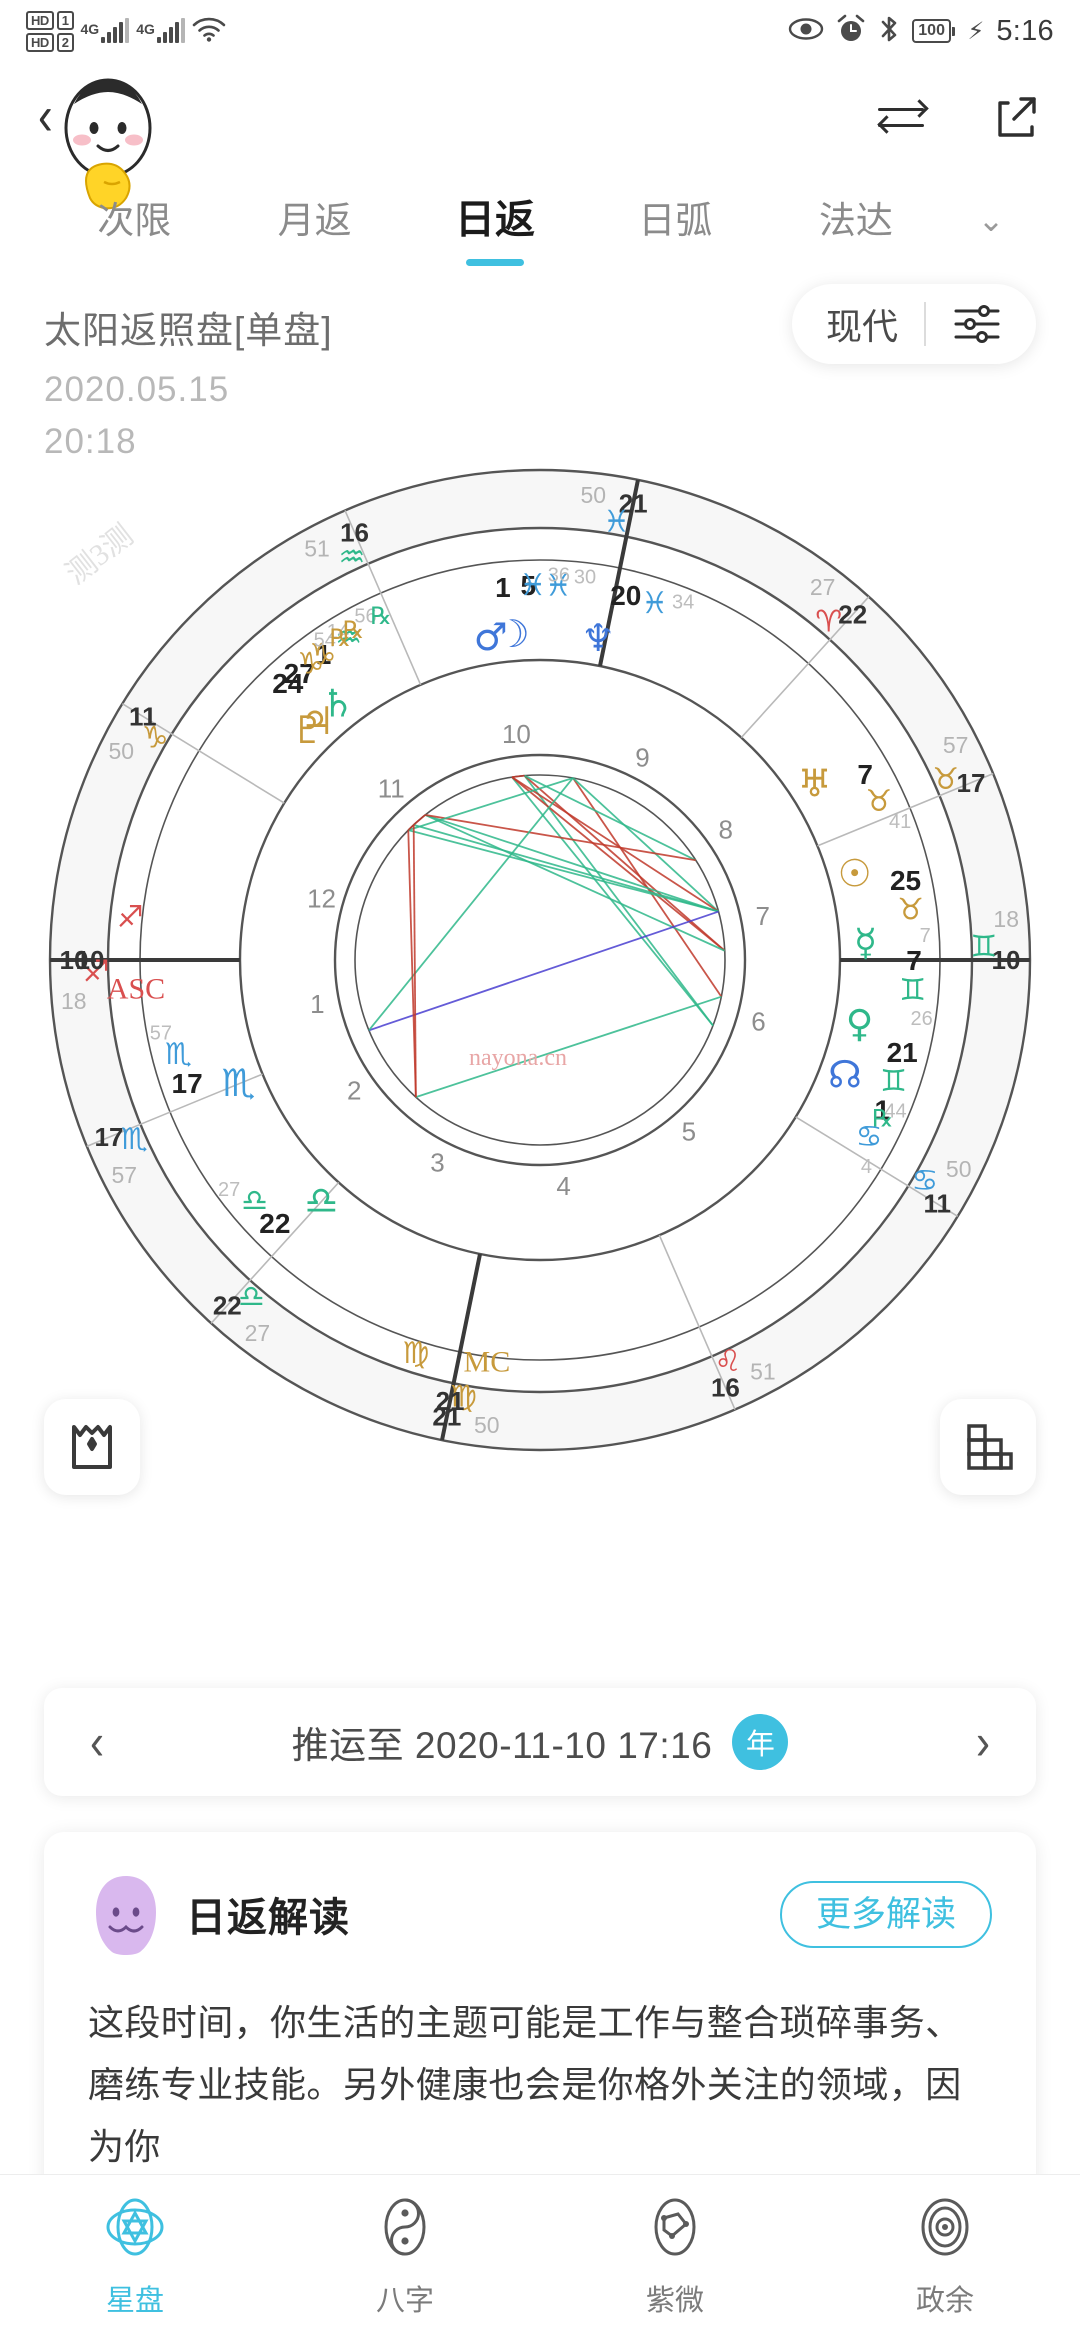 The width and height of the screenshot is (1080, 2340). I want to click on transit-unit-badge: 年, so click(760, 1742).